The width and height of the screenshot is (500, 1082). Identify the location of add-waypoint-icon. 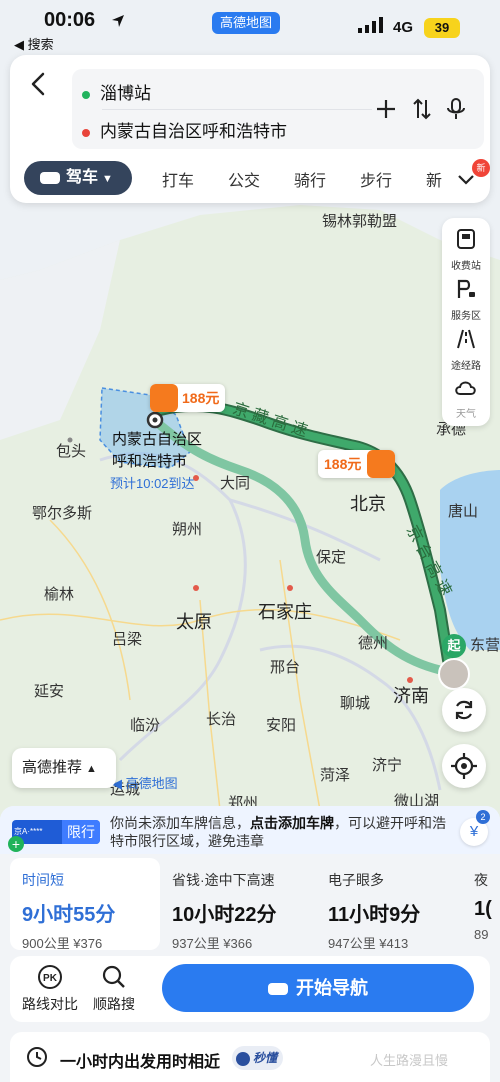
(386, 109).